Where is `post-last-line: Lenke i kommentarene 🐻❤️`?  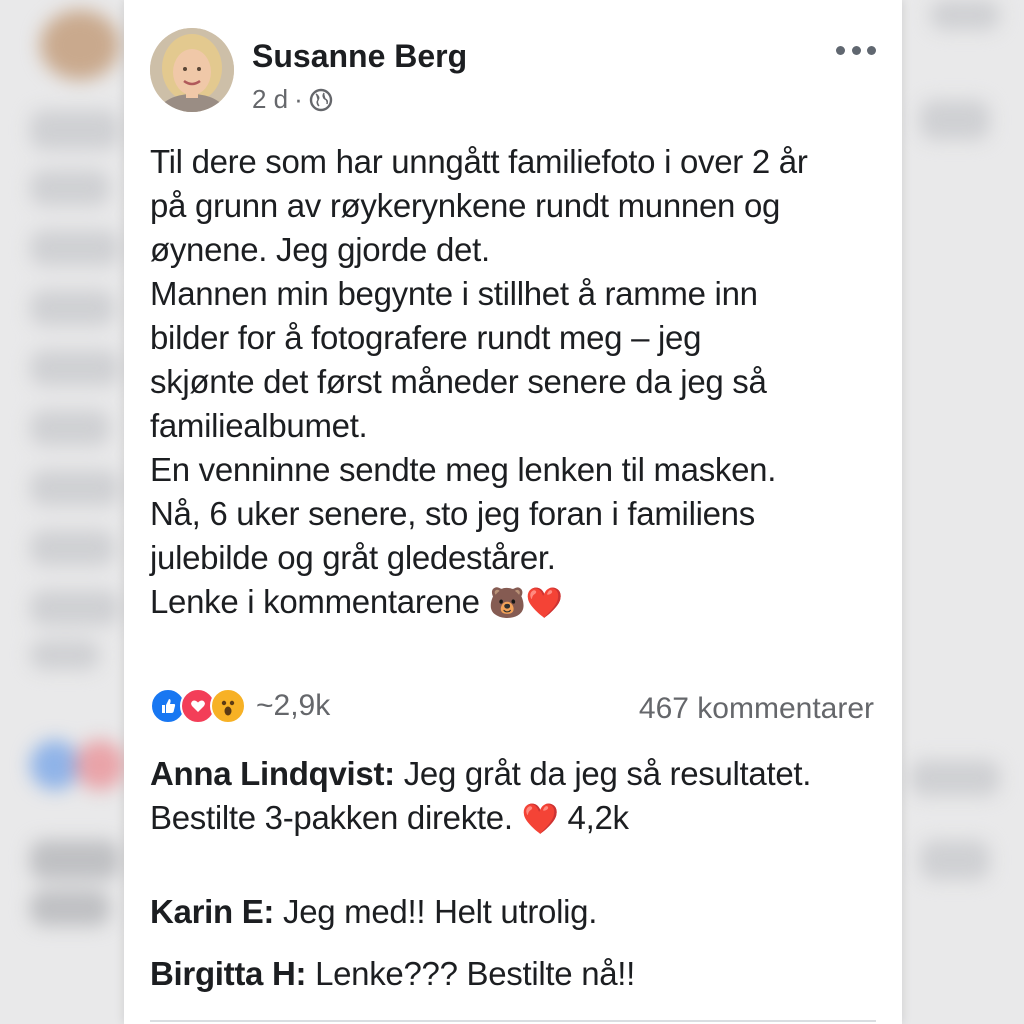
post-last-line: Lenke i kommentarene 🐻❤️ is located at coordinates (515, 603).